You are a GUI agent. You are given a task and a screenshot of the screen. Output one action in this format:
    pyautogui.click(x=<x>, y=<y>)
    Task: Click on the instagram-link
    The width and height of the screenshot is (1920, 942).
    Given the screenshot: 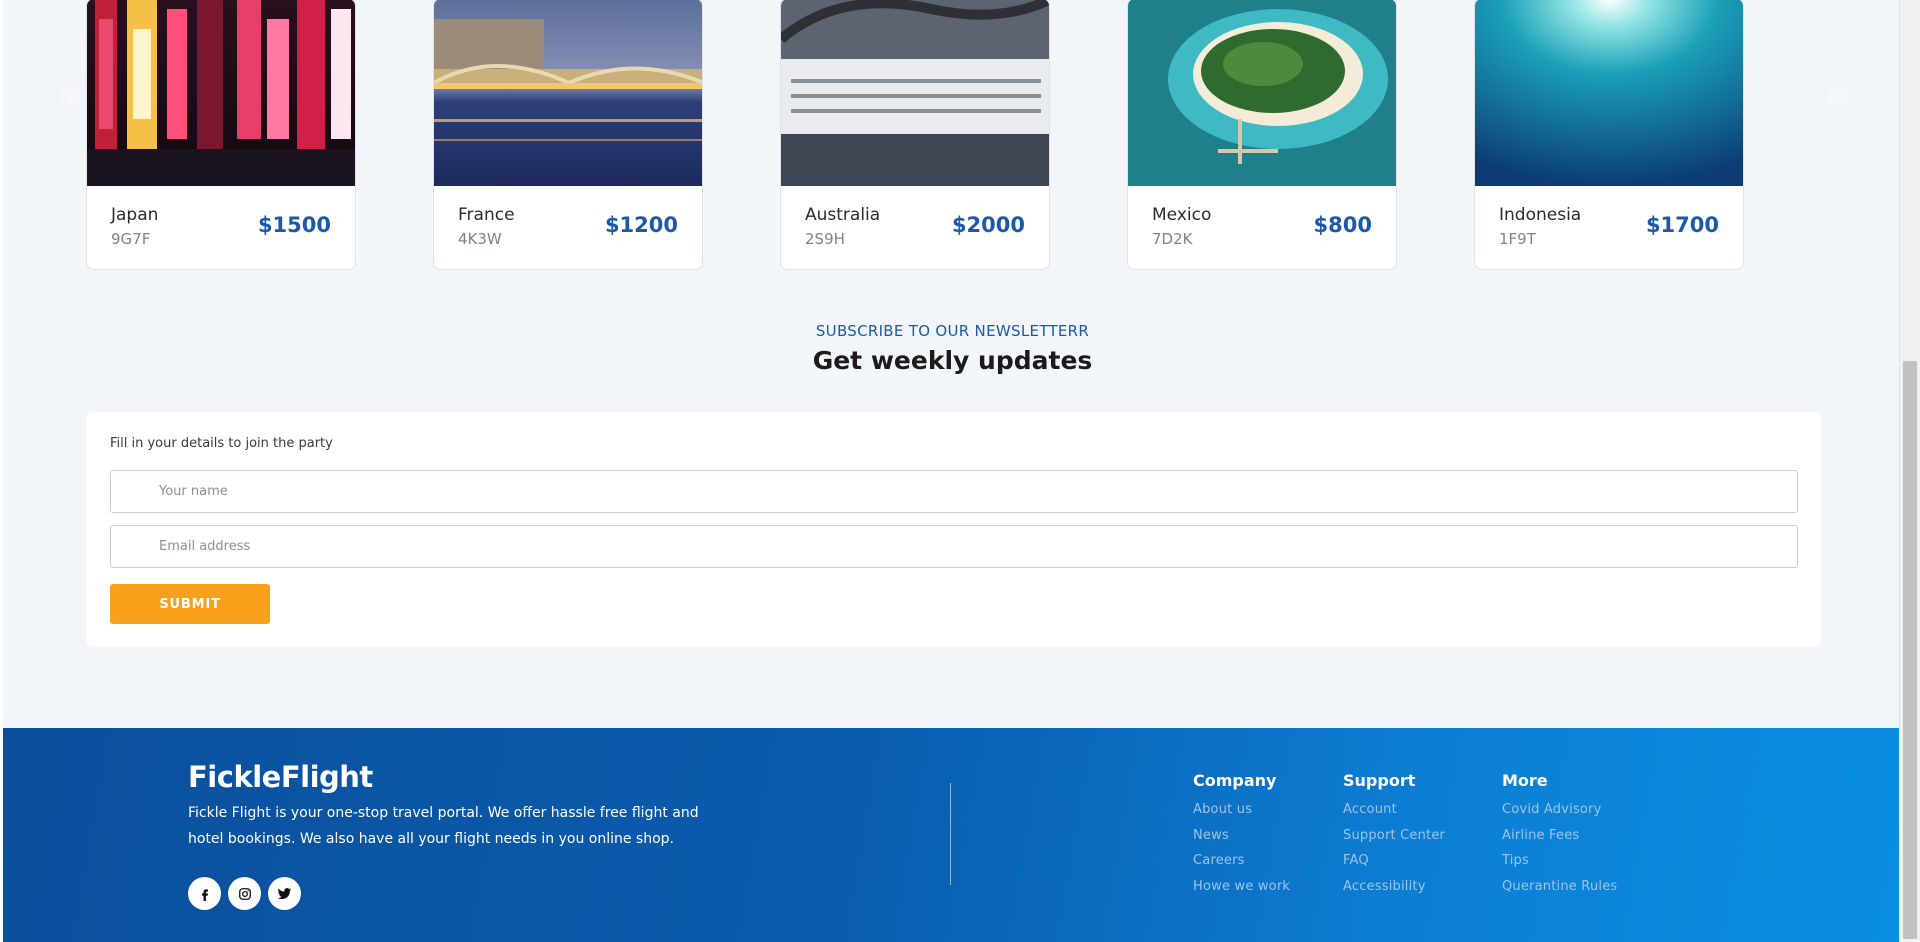 What is the action you would take?
    pyautogui.click(x=244, y=893)
    